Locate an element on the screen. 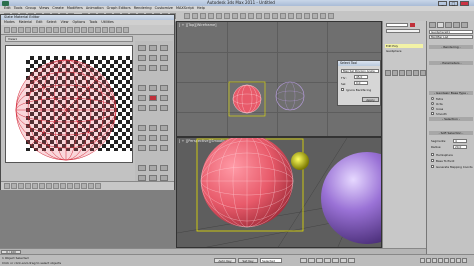  dialog-row2-input: 0.0 is located at coordinates (361, 83).